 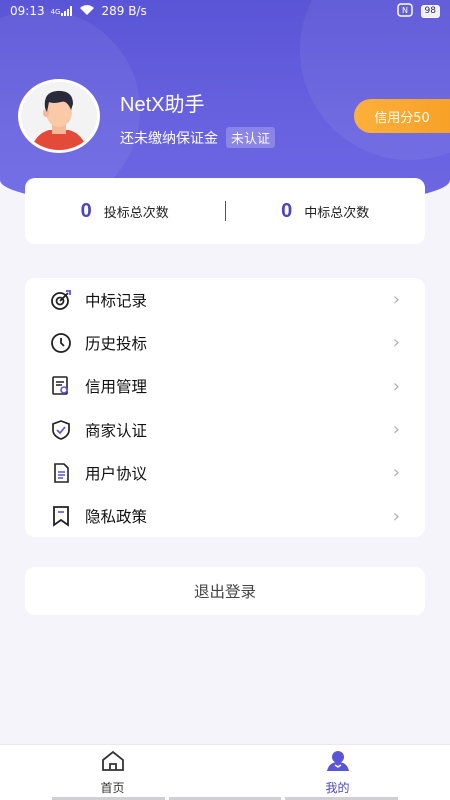 I want to click on tab-mine: 我的, so click(x=337, y=772).